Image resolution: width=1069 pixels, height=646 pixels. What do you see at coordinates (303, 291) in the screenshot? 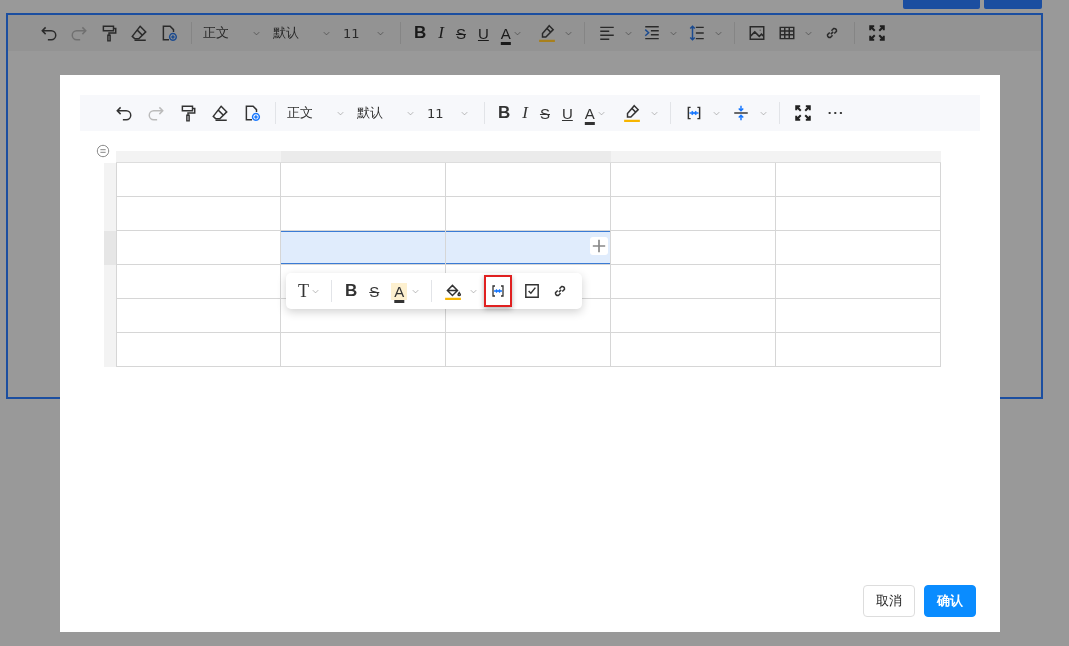
I see `text-style-button: T` at bounding box center [303, 291].